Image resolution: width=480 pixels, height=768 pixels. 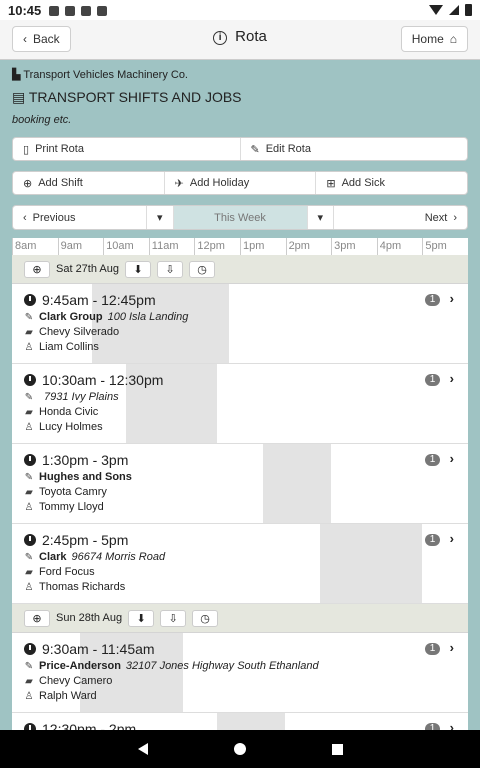 What do you see at coordinates (171, 246) in the screenshot?
I see `timeline-hour: 11am` at bounding box center [171, 246].